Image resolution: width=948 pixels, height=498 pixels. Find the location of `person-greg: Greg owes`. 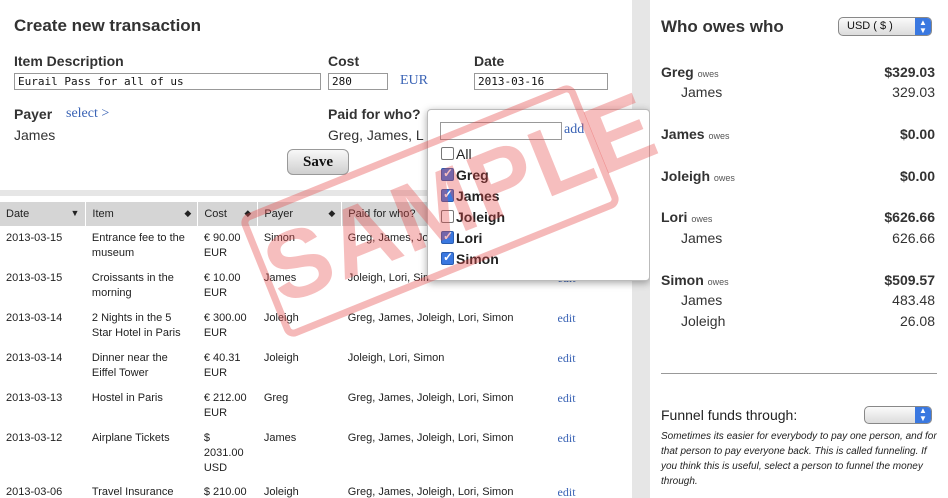

person-greg: Greg owes is located at coordinates (690, 72).